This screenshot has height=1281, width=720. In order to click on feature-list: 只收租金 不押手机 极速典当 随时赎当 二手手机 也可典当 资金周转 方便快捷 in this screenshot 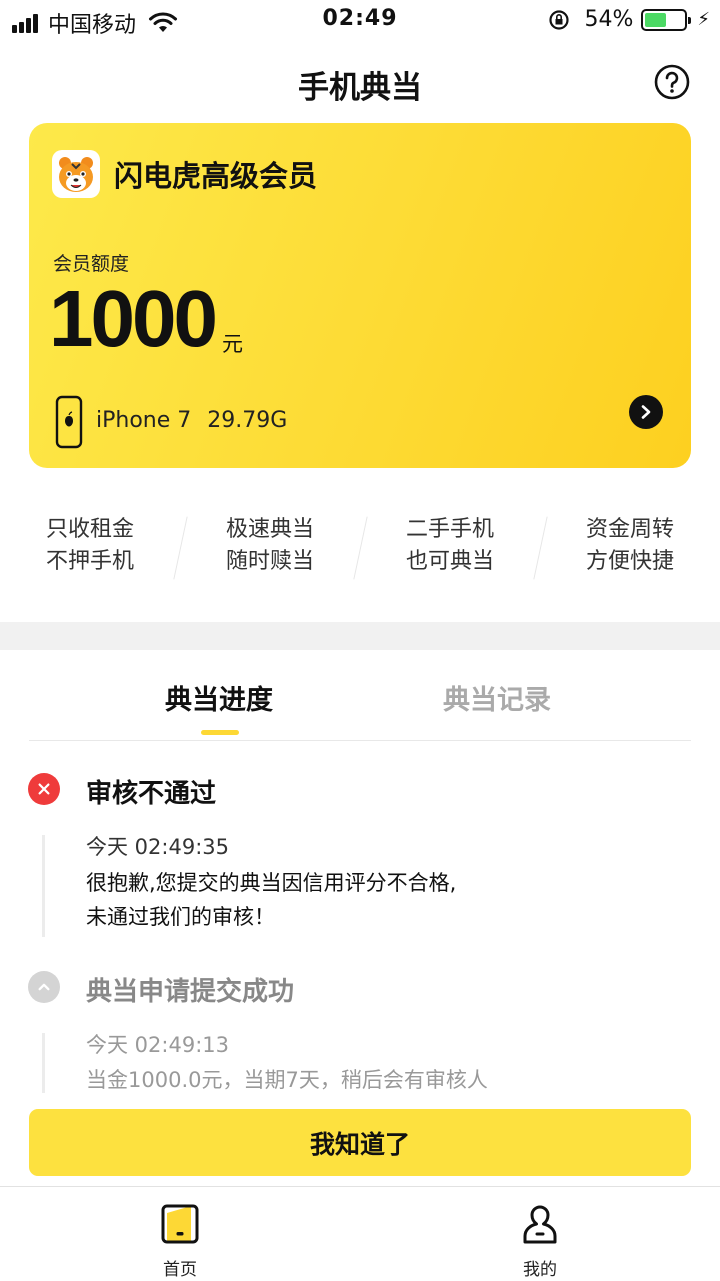, I will do `click(360, 549)`.